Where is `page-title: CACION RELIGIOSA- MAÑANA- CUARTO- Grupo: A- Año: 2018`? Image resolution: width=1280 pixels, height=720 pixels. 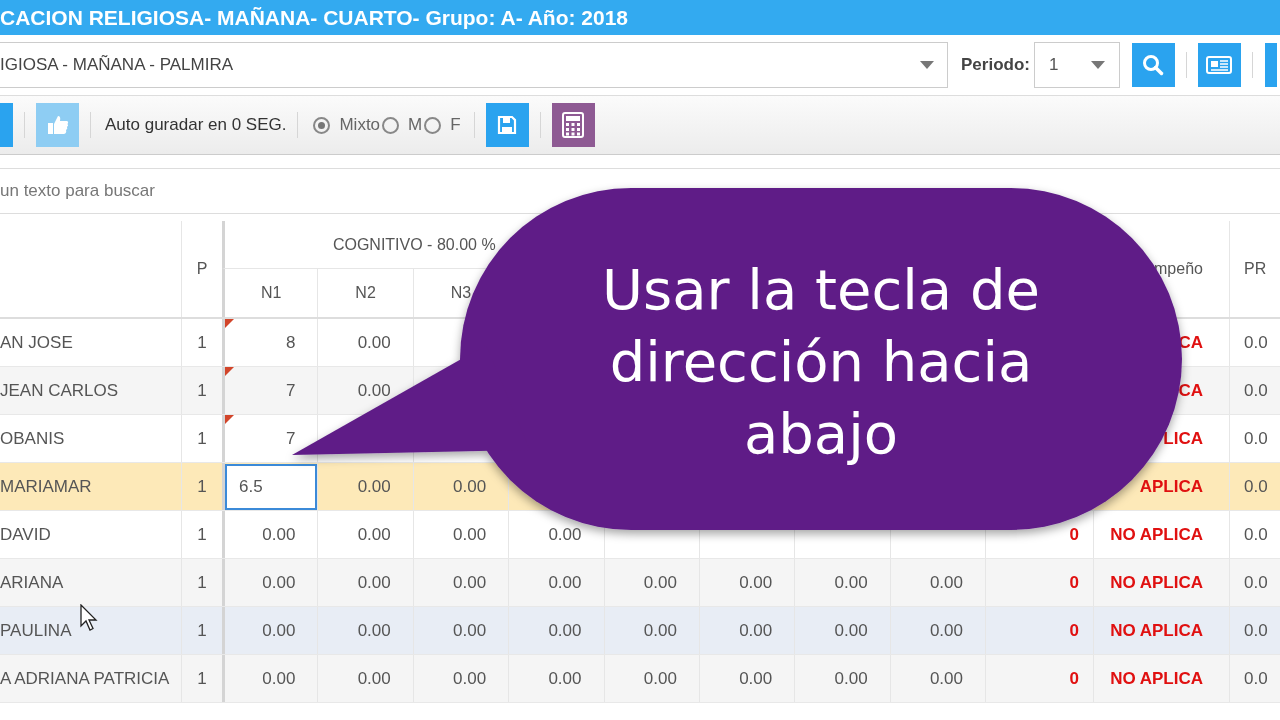
page-title: CACION RELIGIOSA- MAÑANA- CUARTO- Grupo: A- Año: 2018 is located at coordinates (314, 18).